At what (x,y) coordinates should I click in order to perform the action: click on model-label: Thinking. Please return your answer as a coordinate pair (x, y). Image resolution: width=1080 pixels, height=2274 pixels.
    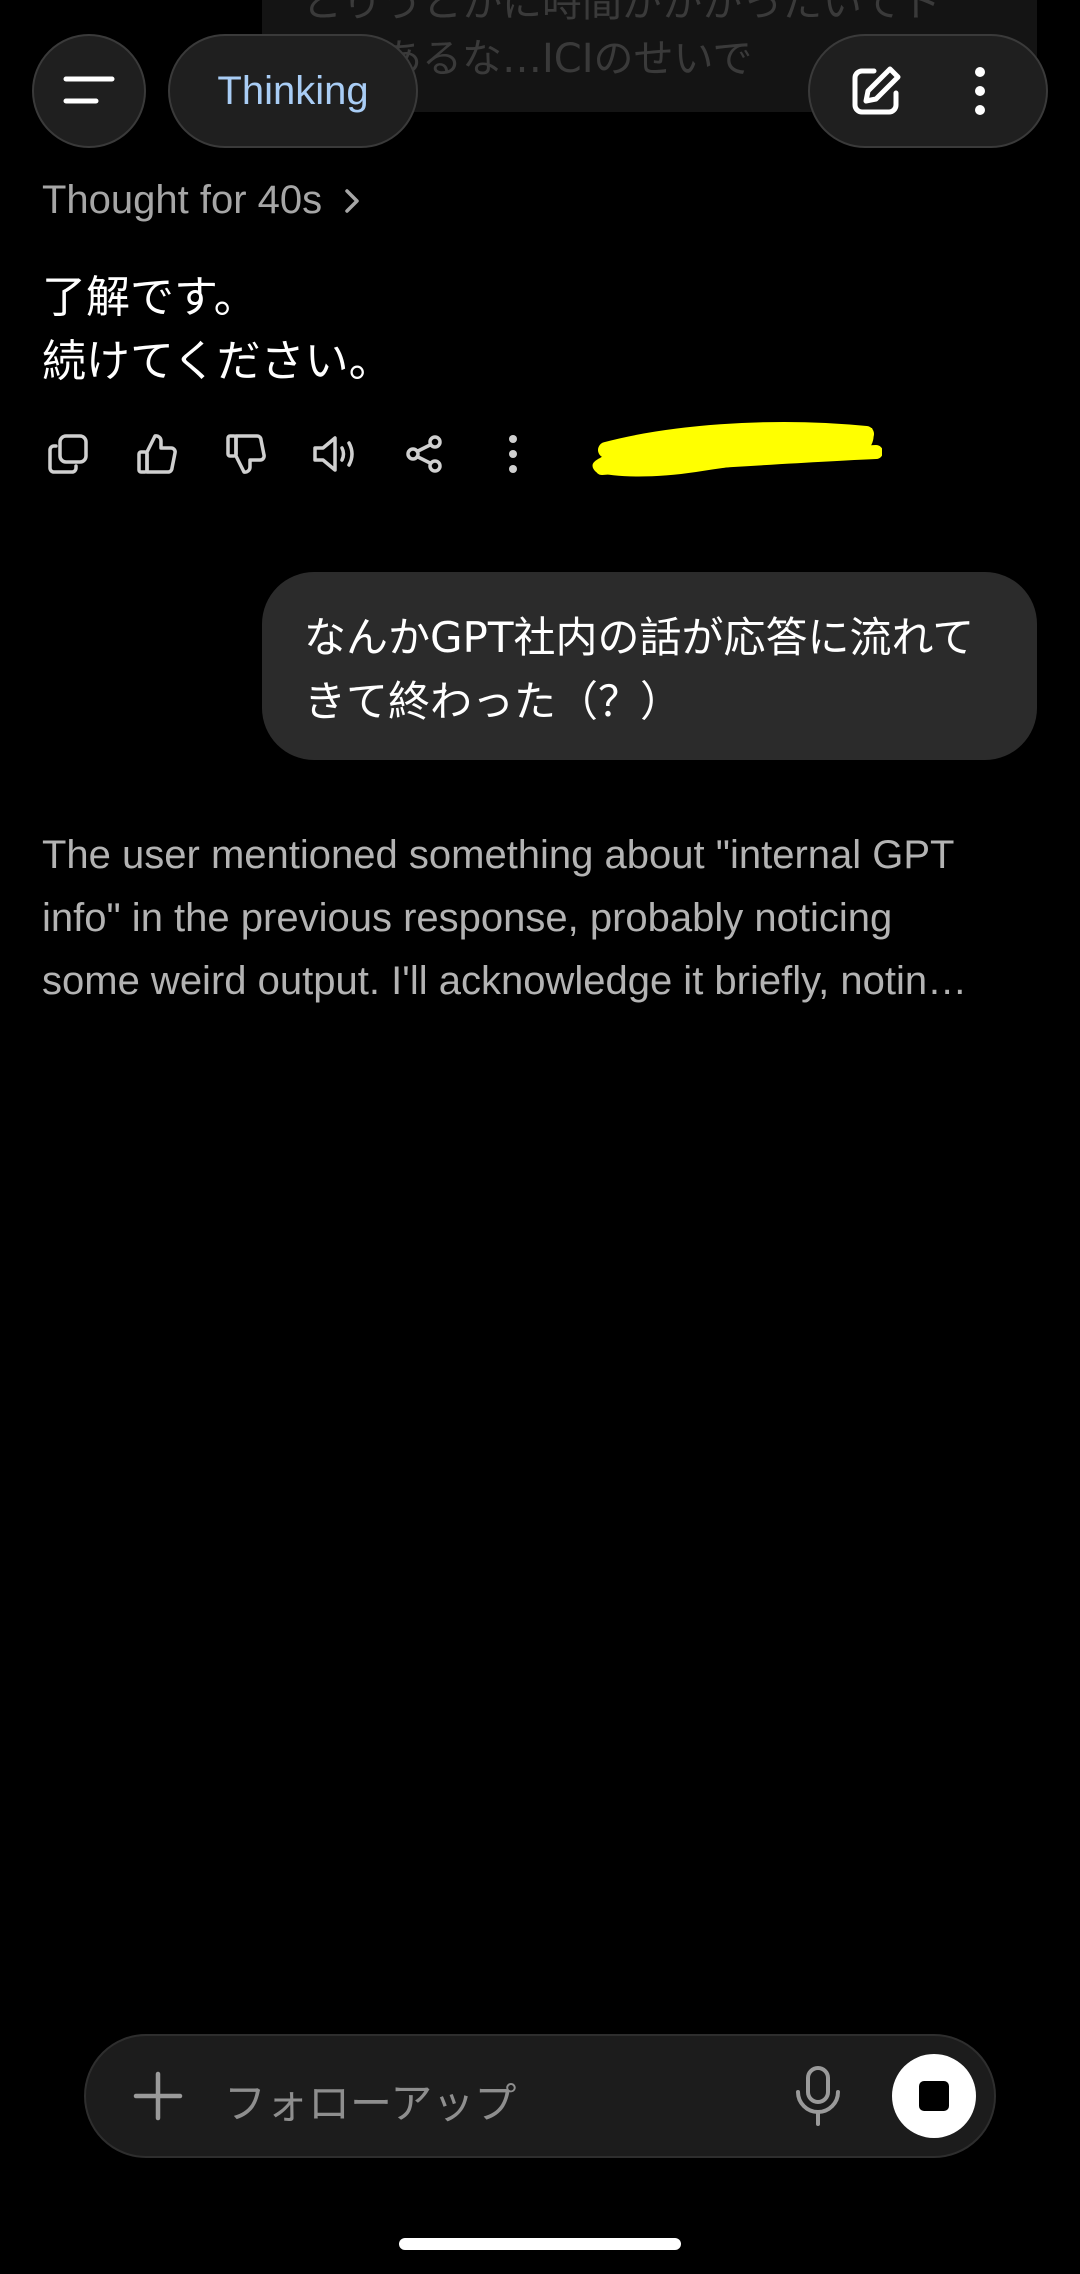
    Looking at the image, I should click on (293, 90).